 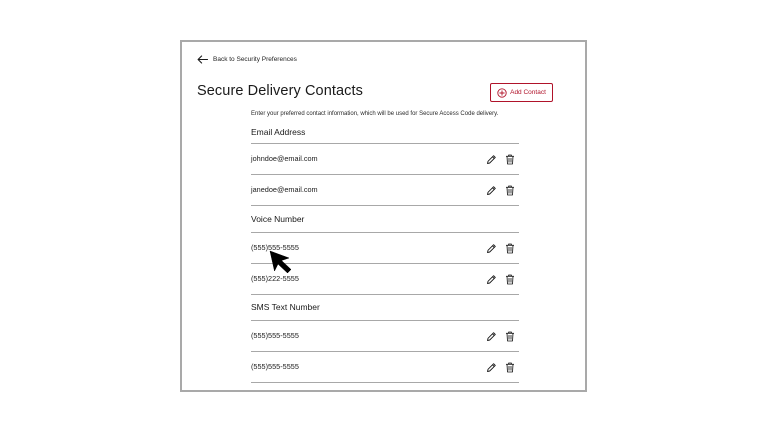 I want to click on page-title: Secure Delivery Contacts, so click(x=280, y=91).